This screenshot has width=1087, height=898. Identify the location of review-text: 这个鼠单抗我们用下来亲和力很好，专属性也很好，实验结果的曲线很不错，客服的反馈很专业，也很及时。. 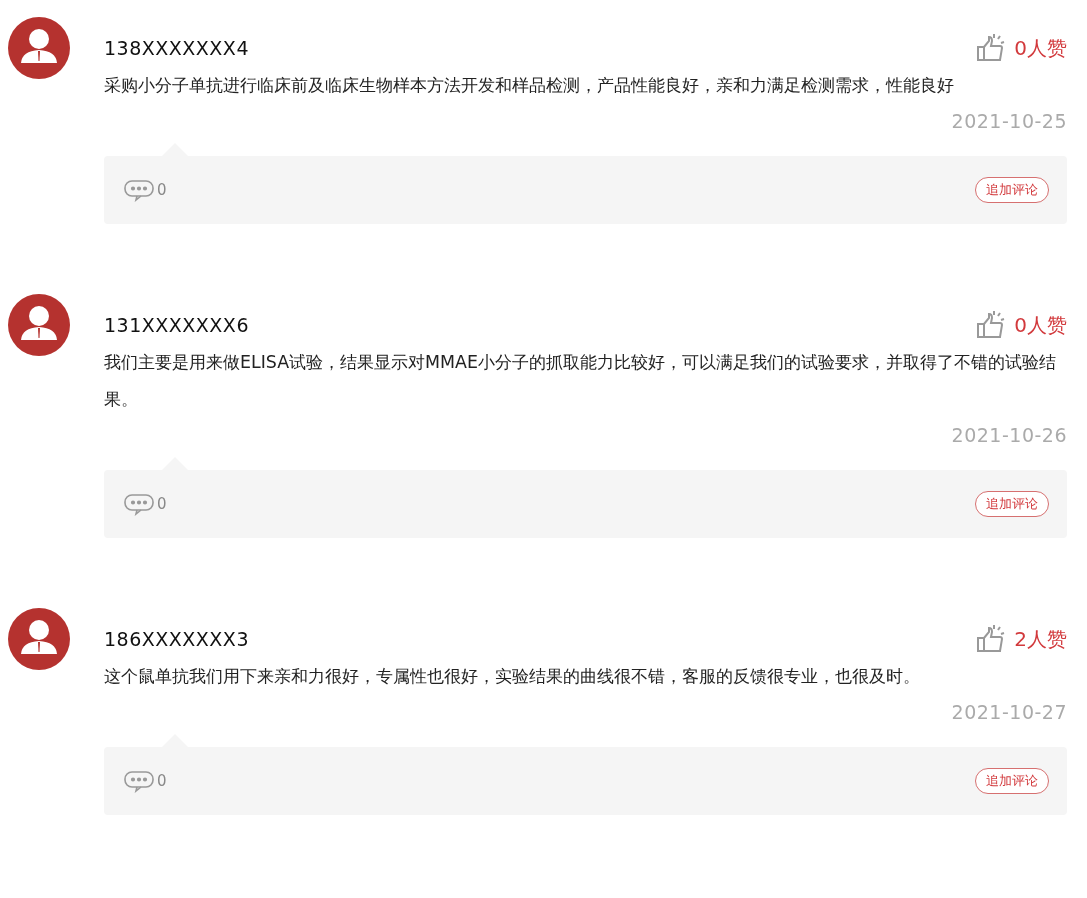
(512, 676).